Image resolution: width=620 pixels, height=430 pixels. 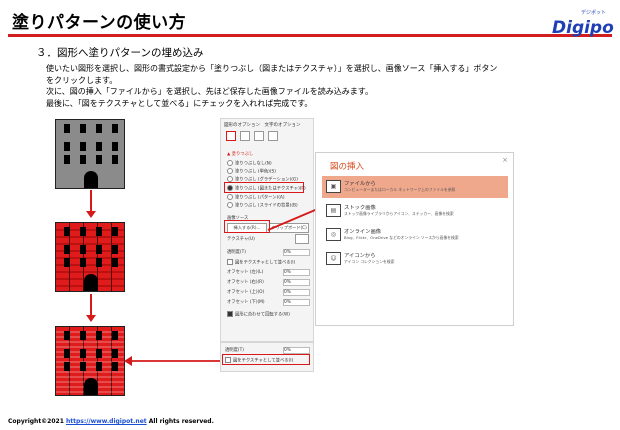 I want to click on fill-line-icon, so click(x=231, y=136).